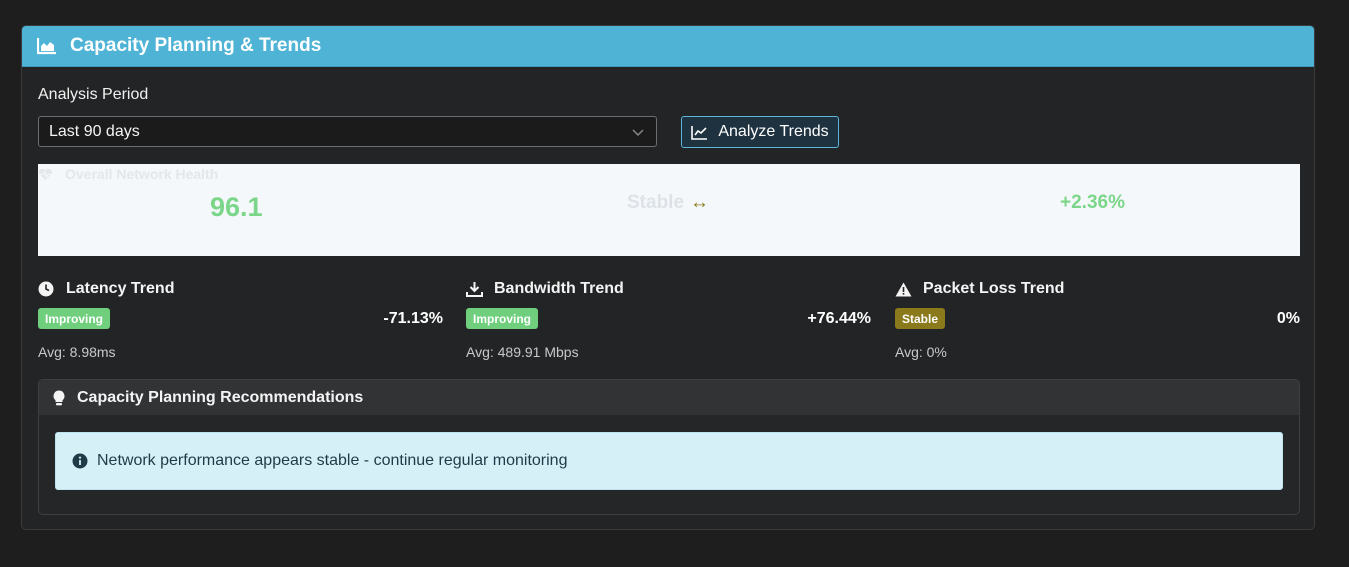  Describe the element at coordinates (74, 318) in the screenshot. I see `latency-status-badge: Improving` at that location.